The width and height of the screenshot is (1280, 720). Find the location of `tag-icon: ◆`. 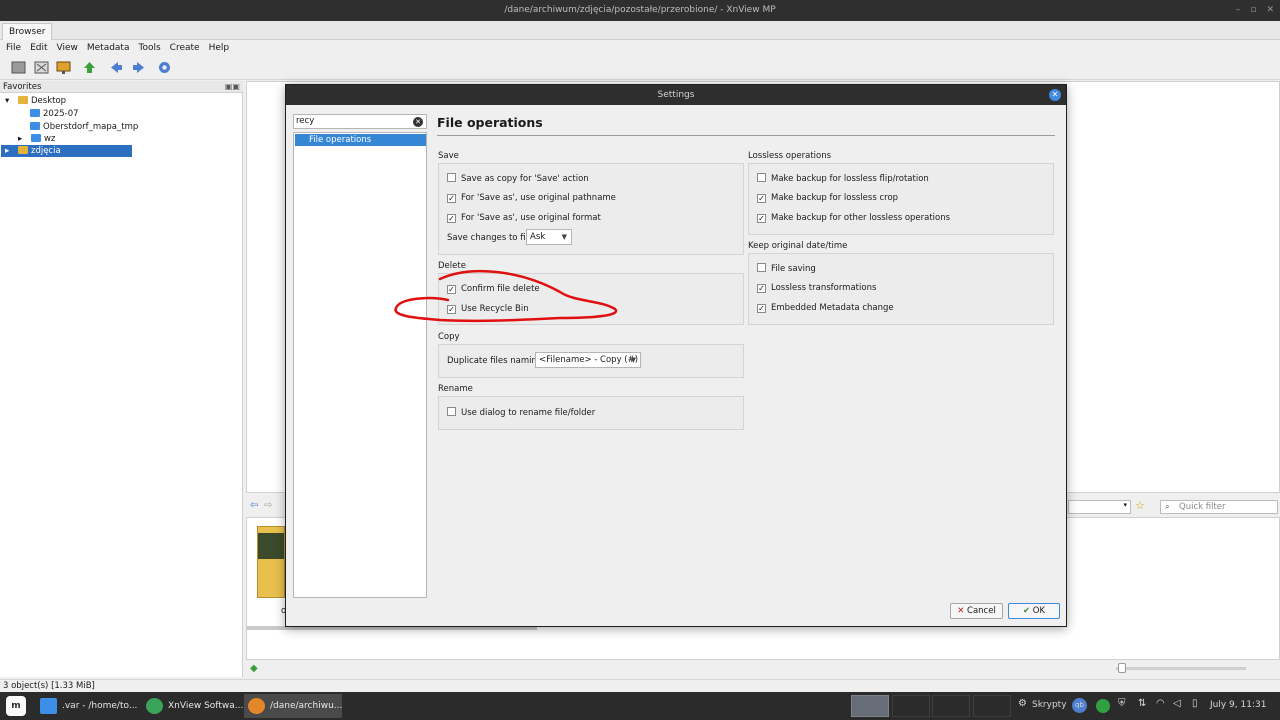

tag-icon: ◆ is located at coordinates (254, 668).